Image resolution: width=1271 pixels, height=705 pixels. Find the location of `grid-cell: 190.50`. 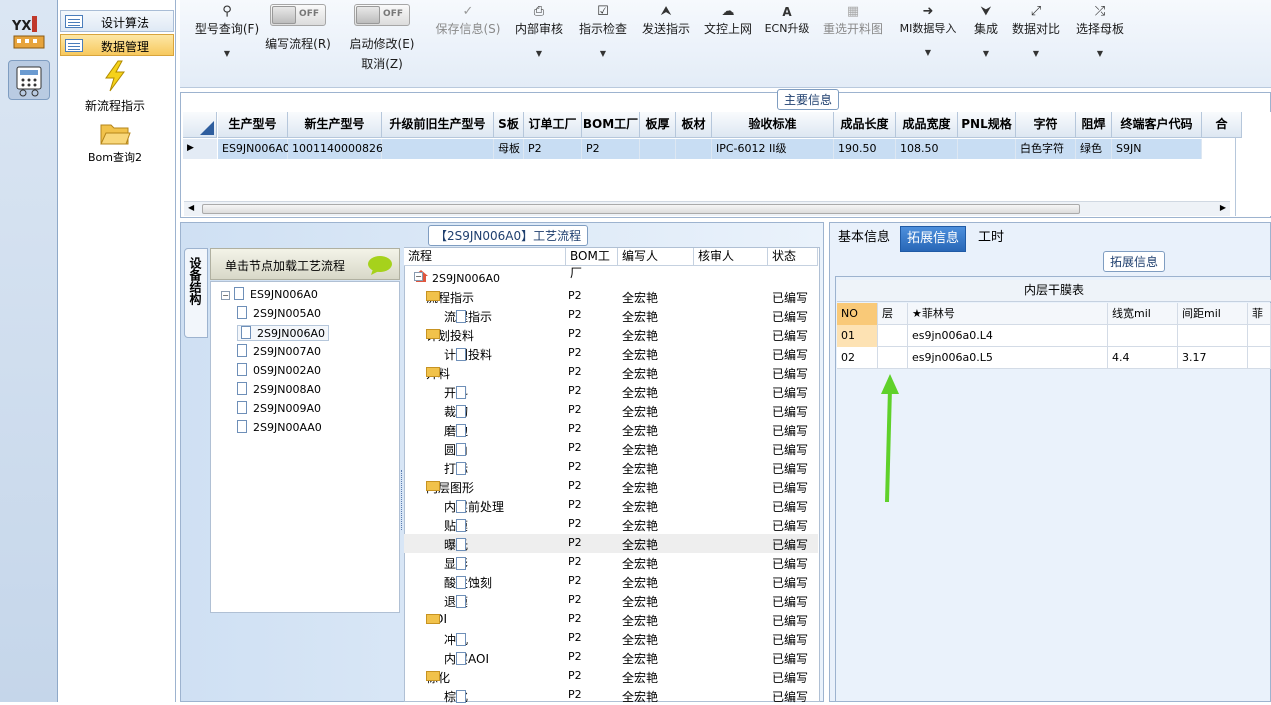

grid-cell: 190.50 is located at coordinates (865, 149).